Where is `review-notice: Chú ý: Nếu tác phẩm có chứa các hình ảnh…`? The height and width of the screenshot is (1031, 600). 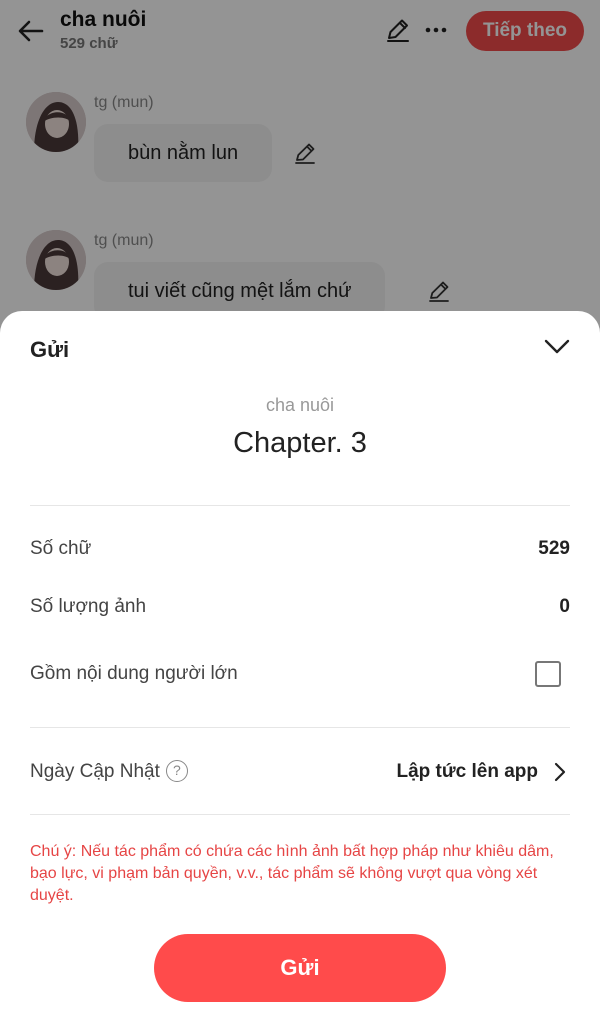
review-notice: Chú ý: Nếu tác phẩm có chứa các hình ảnh… is located at coordinates (292, 873).